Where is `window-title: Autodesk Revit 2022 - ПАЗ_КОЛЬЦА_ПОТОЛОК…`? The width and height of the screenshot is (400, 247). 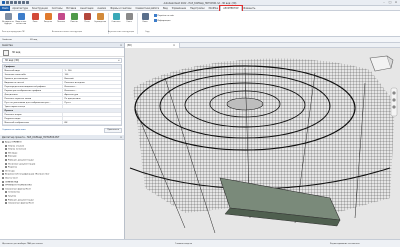
window-title: Autodesk Revit 2022 - ПАЗ_КОЛЬЦА_ПОТОЛОК… is located at coordinates (200, 3).